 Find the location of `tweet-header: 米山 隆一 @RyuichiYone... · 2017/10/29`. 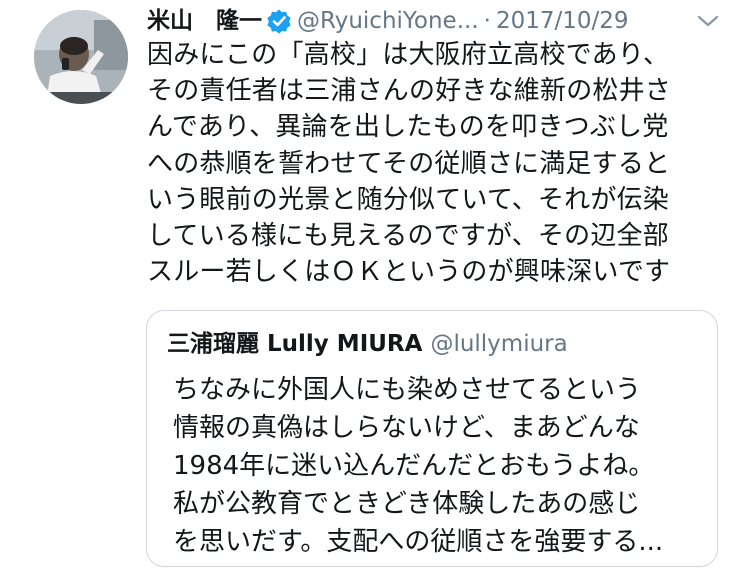

tweet-header: 米山 隆一 @RyuichiYone... · 2017/10/29 is located at coordinates (447, 21).